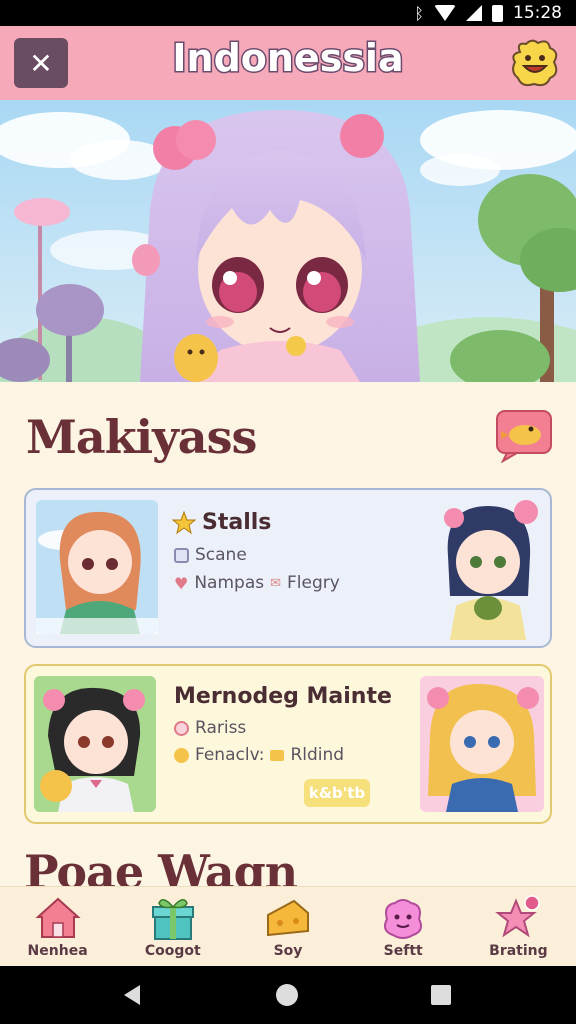 The width and height of the screenshot is (576, 1024). Describe the element at coordinates (497, 13) in the screenshot. I see `battery-icon` at that location.